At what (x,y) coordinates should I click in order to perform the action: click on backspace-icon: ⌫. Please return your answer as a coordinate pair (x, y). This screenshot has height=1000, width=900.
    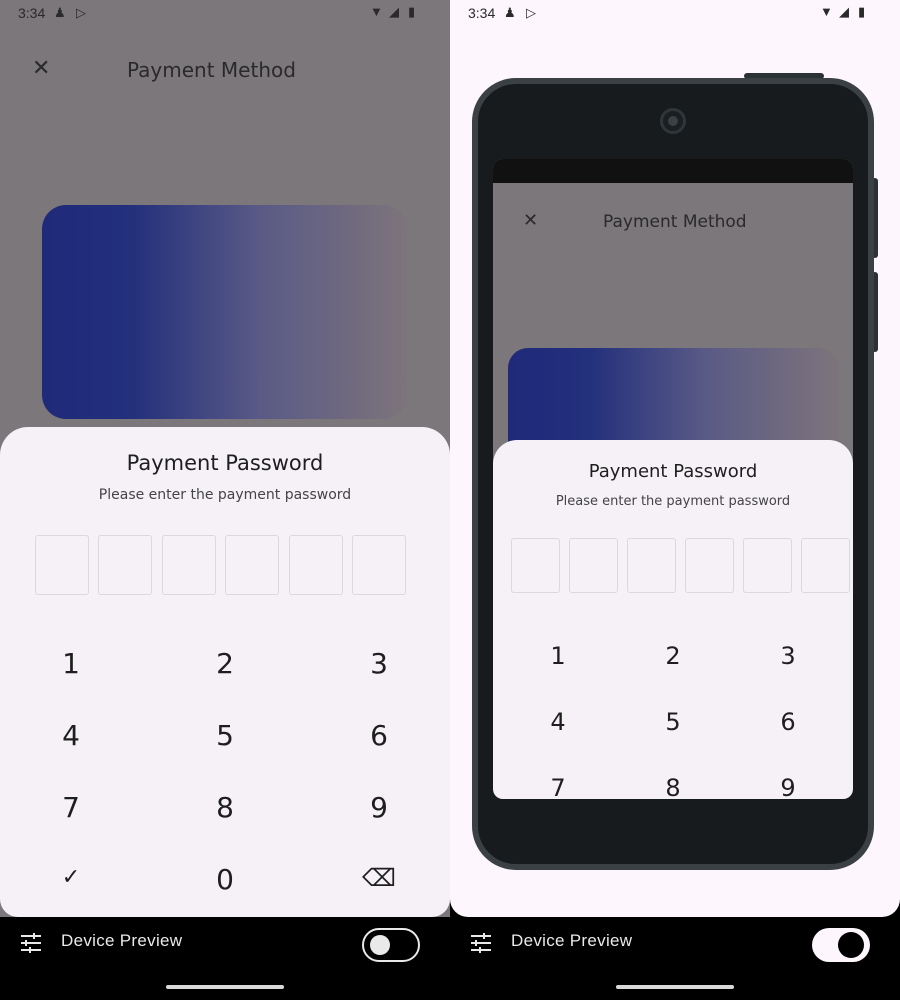
    Looking at the image, I should click on (379, 878).